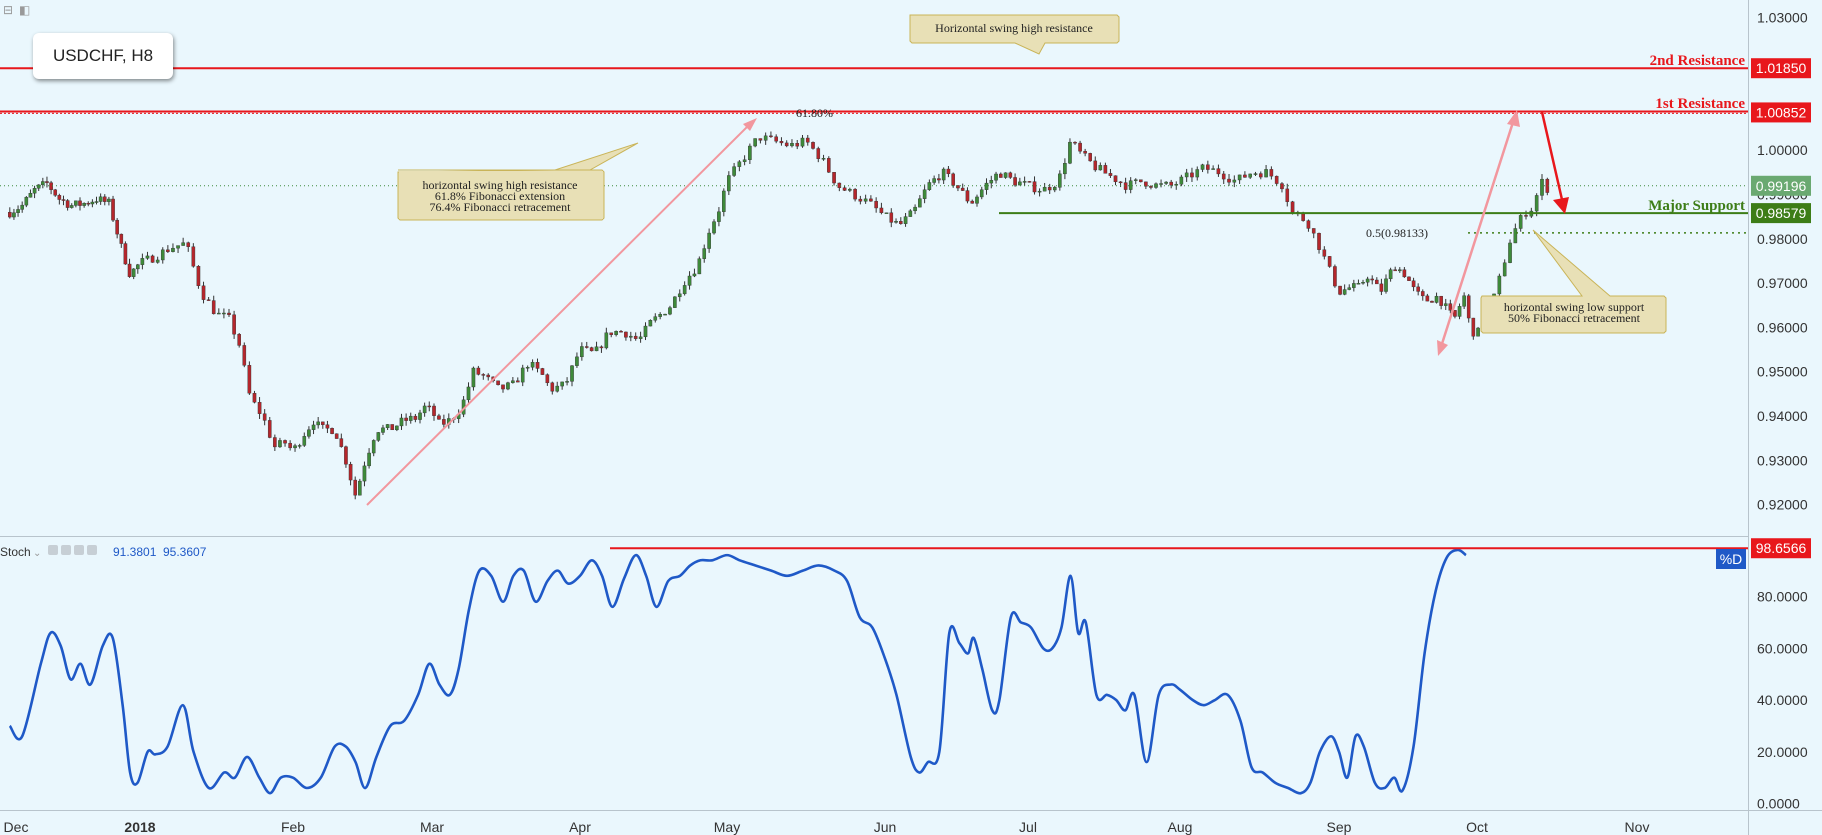 This screenshot has height=835, width=1822. Describe the element at coordinates (1782, 17) in the screenshot. I see `price-tick-9: 1.03000` at that location.